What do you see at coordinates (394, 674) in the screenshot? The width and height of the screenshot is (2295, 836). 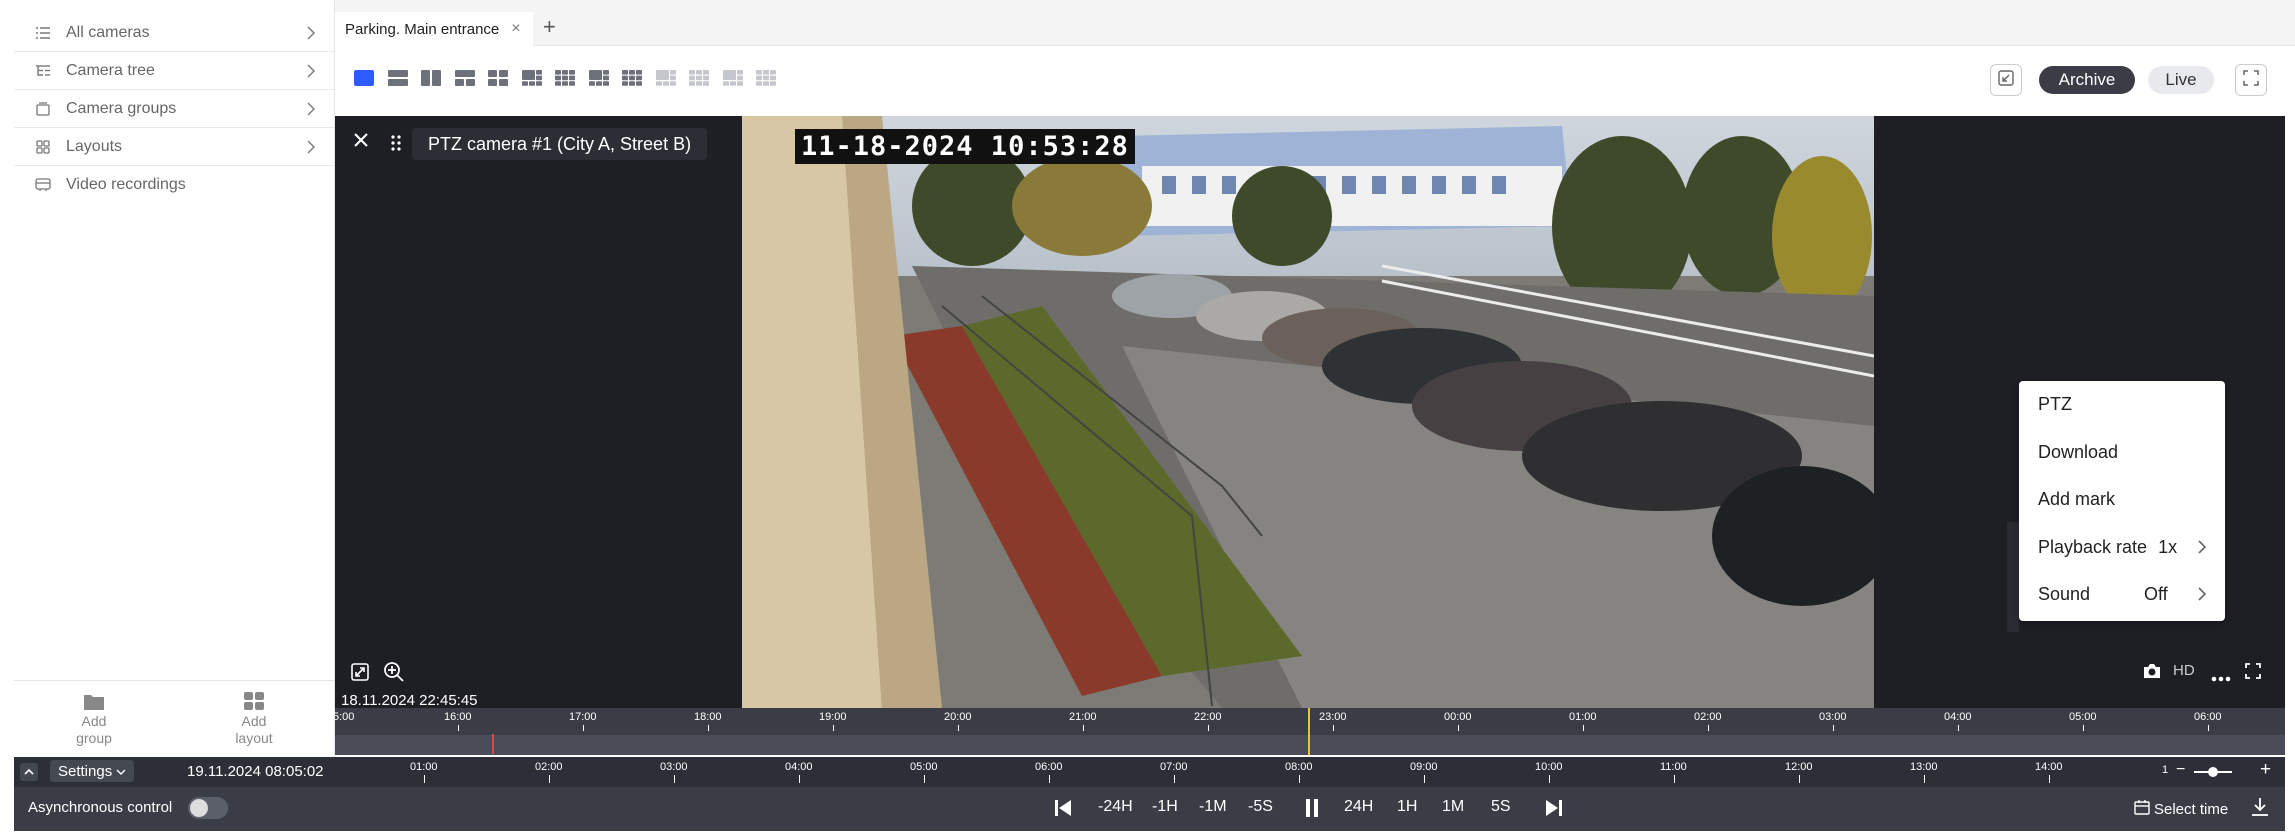 I see `zoom-in-icon` at bounding box center [394, 674].